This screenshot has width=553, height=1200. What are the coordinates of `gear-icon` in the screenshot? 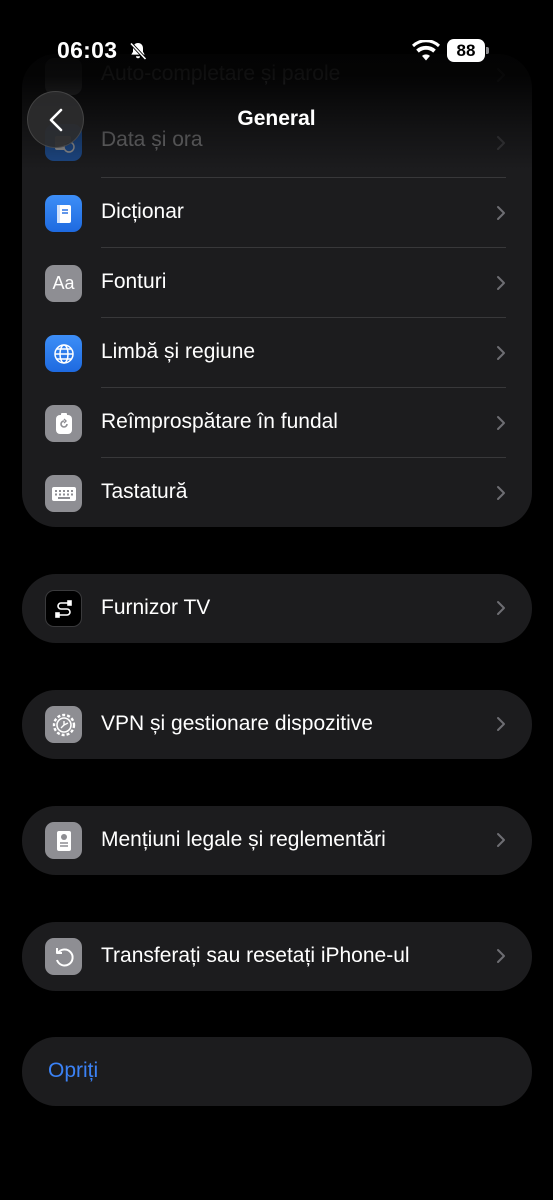 It's located at (63, 724).